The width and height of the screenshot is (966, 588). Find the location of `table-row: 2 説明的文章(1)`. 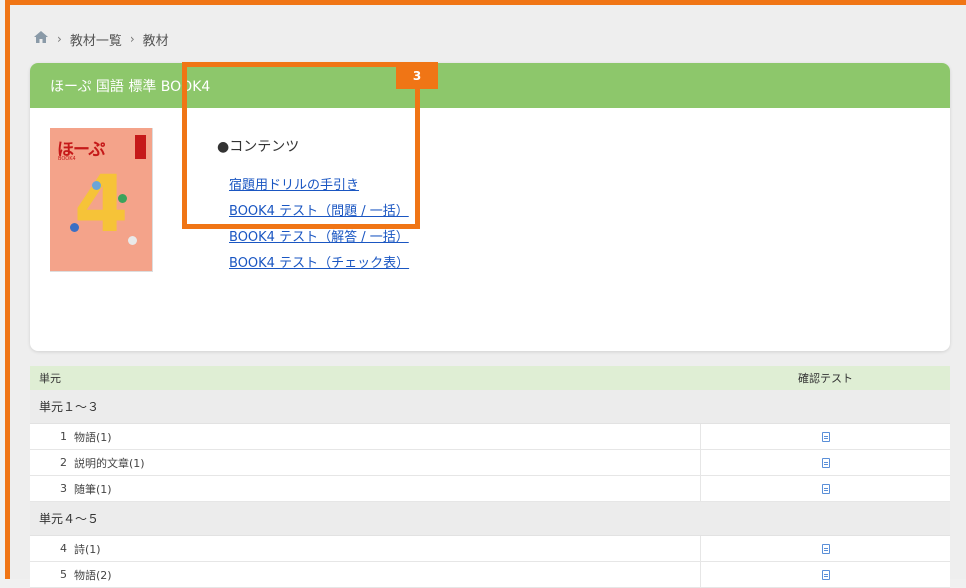

table-row: 2 説明的文章(1) is located at coordinates (490, 463).